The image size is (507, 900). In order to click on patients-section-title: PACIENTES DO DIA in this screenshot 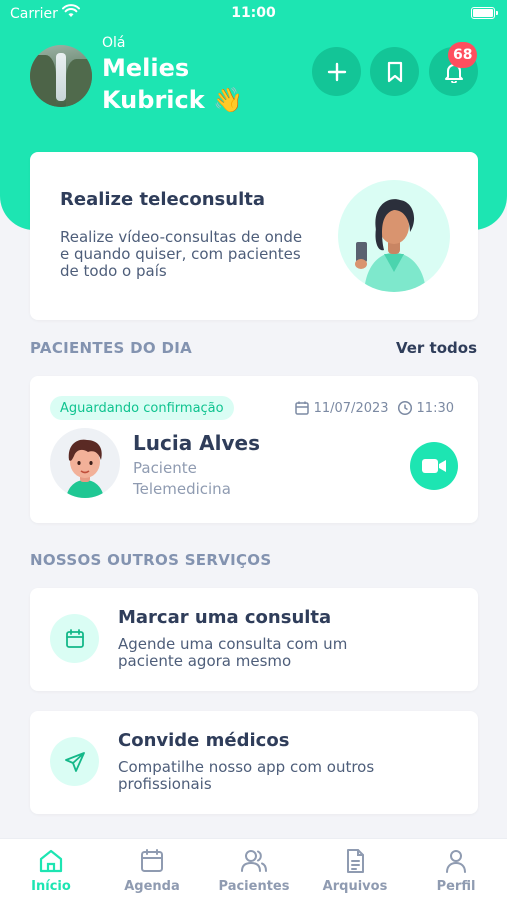, I will do `click(111, 348)`.